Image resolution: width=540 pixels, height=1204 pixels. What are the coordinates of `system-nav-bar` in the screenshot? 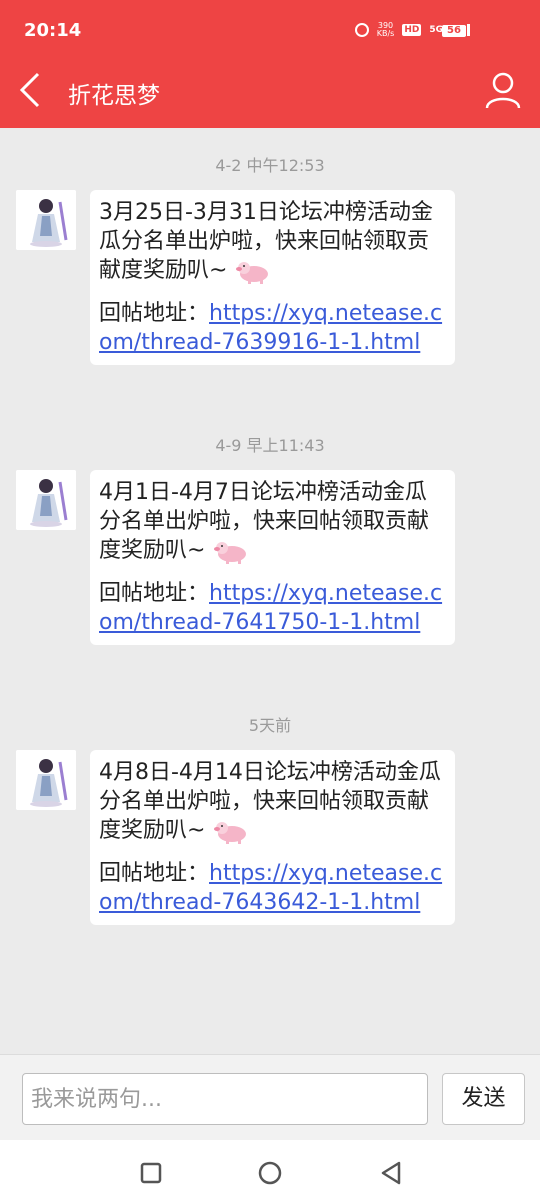 It's located at (270, 1172).